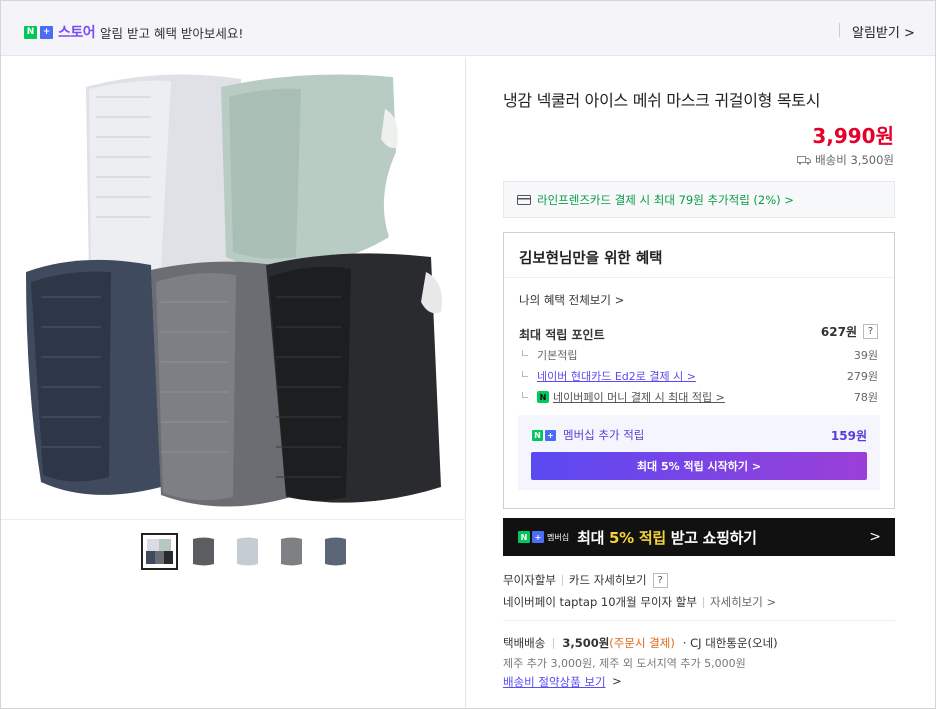  I want to click on start-membership-button: 최대 5% 적립 시작하기 >, so click(699, 466).